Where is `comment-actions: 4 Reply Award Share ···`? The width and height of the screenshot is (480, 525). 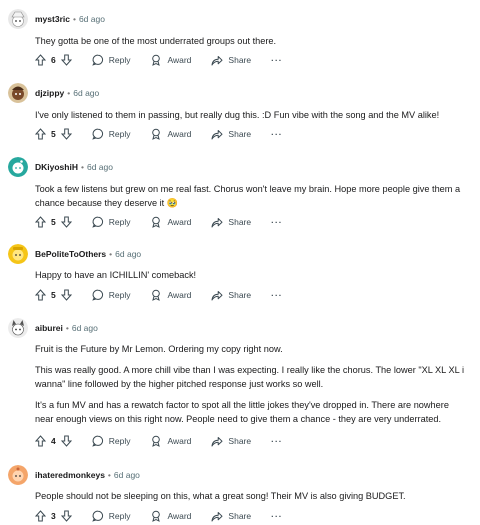 comment-actions: 4 Reply Award Share ··· is located at coordinates (159, 441).